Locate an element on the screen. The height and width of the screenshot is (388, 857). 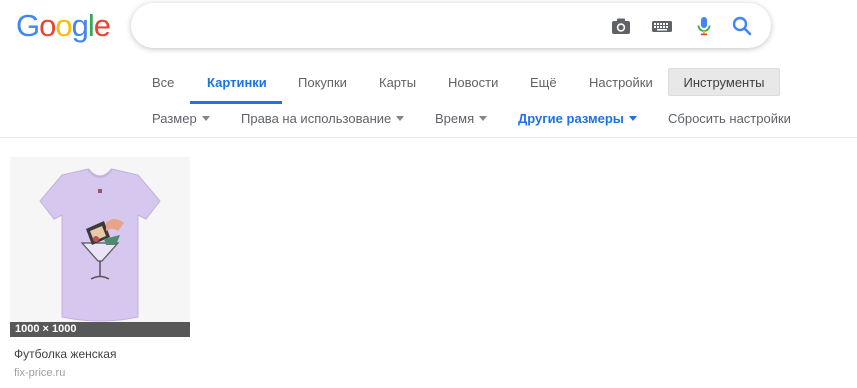
header-divider is located at coordinates (428, 137).